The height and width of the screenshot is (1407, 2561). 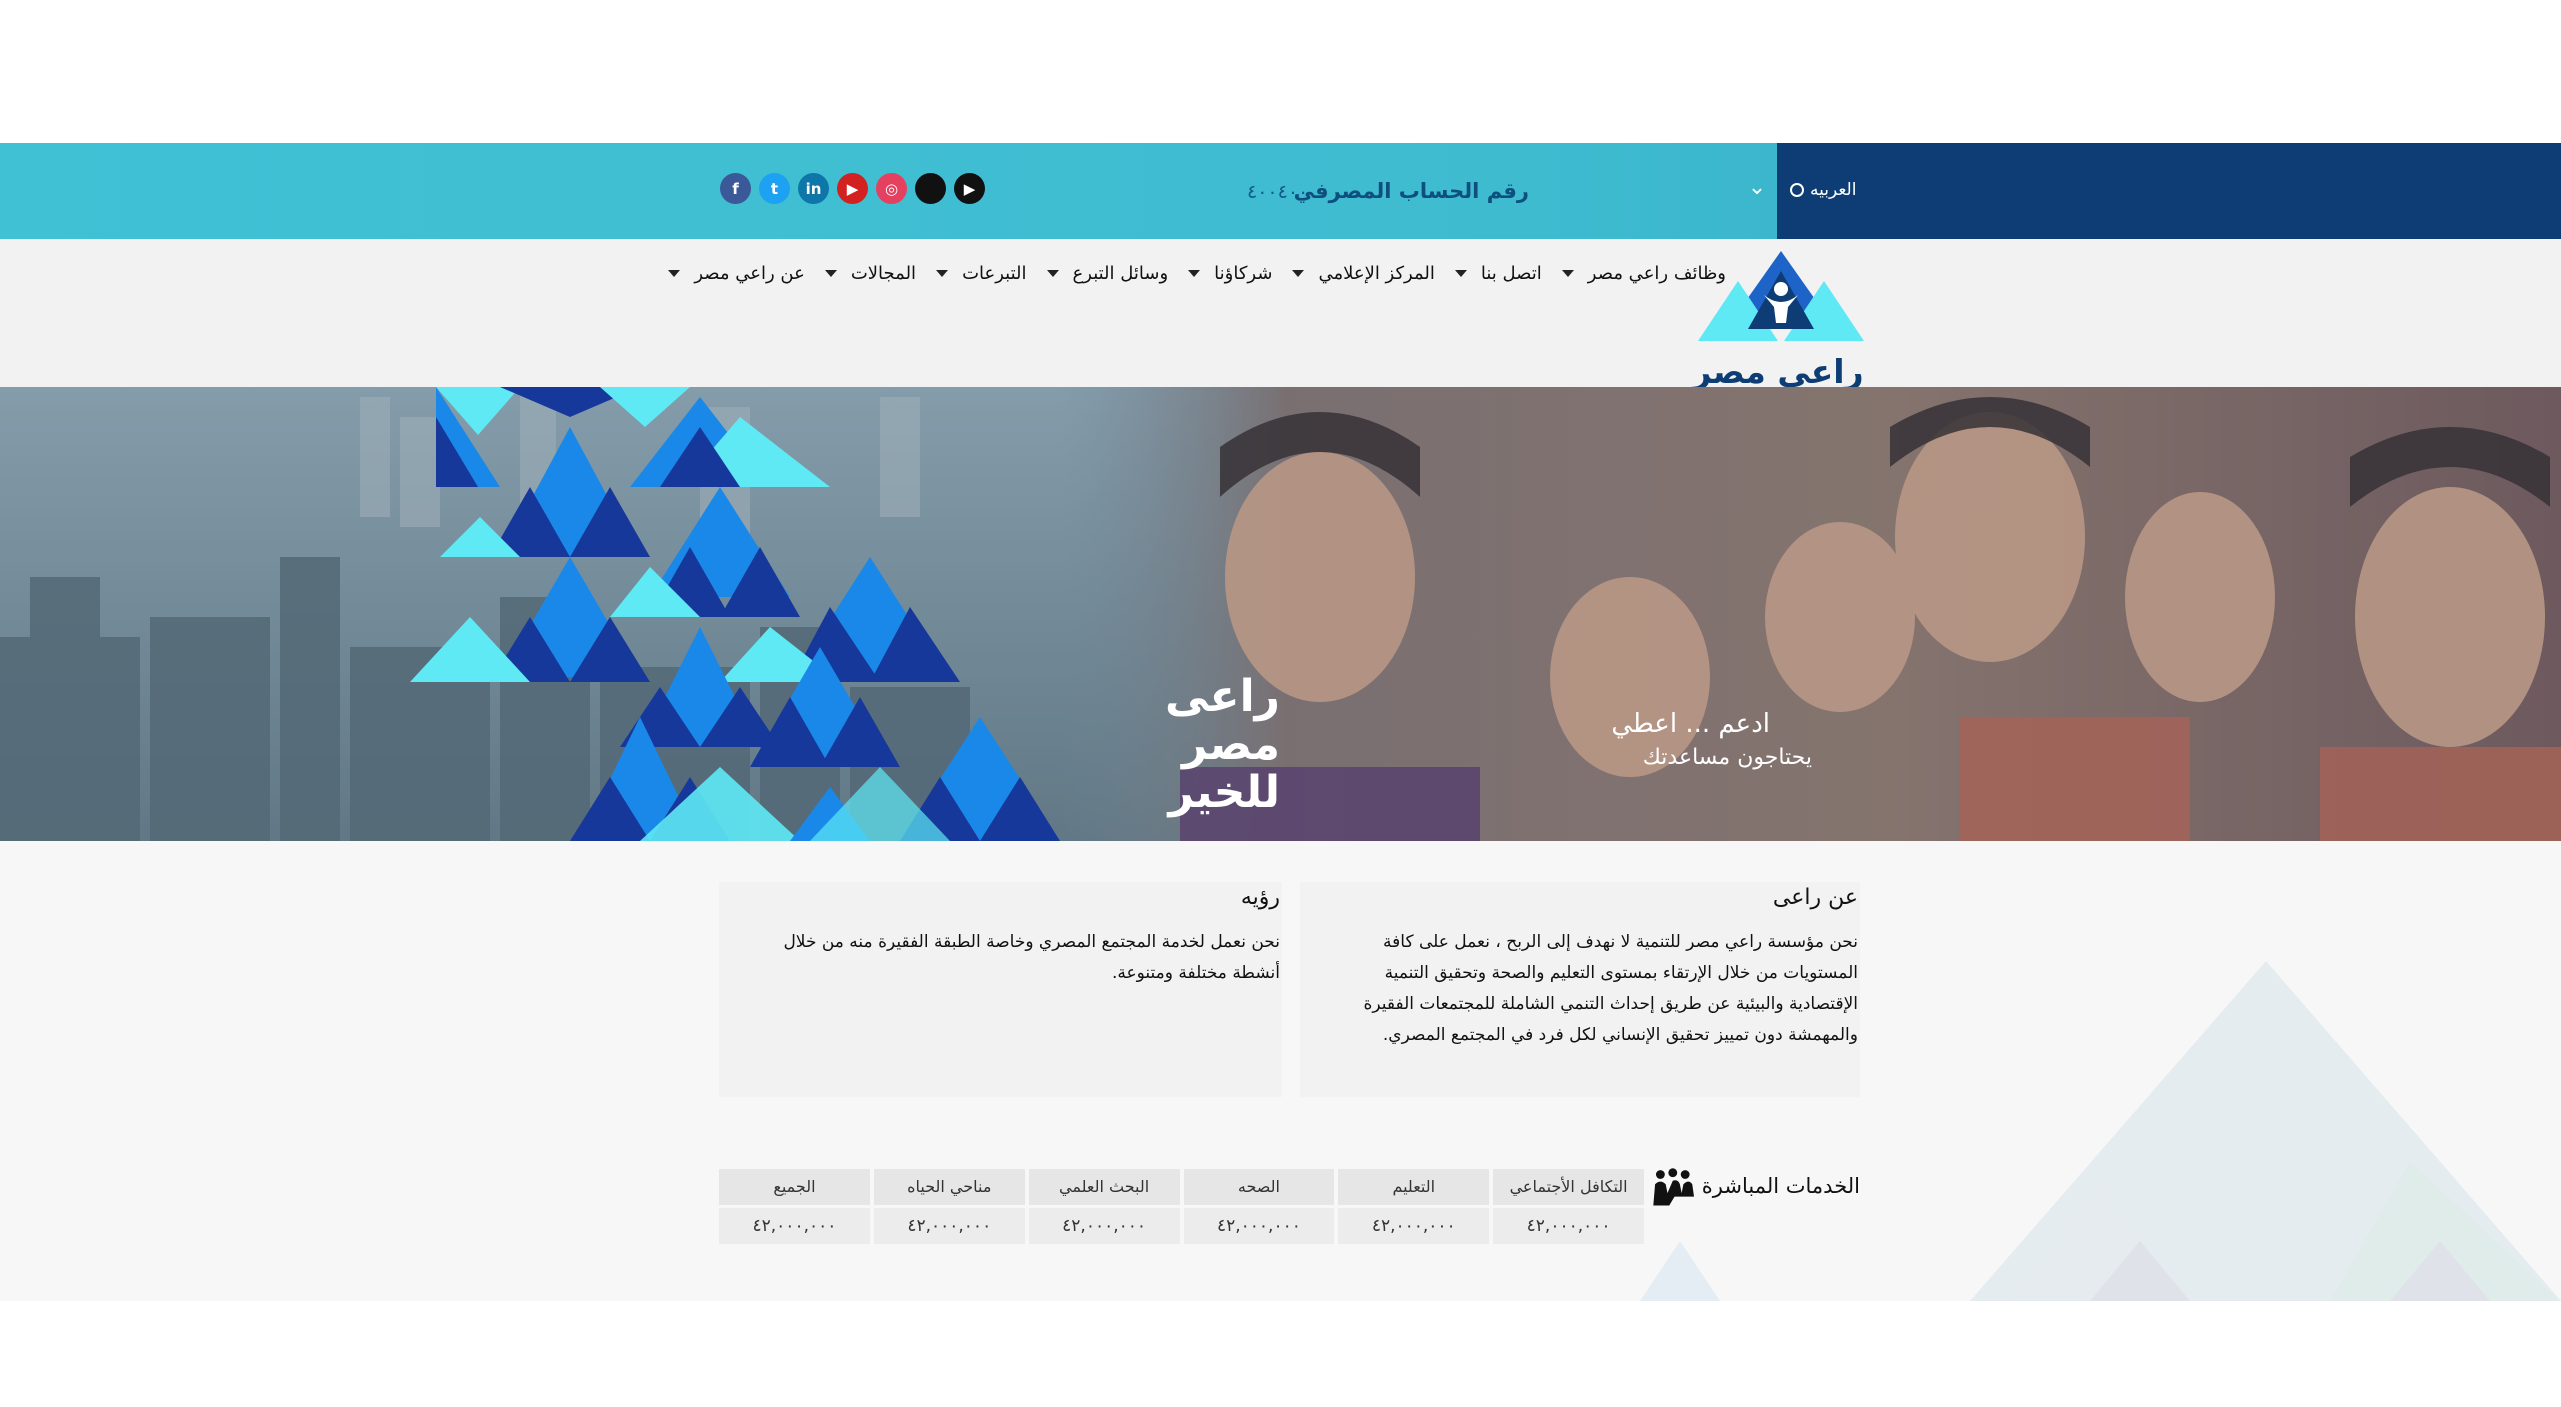 What do you see at coordinates (735, 188) in the screenshot?
I see `facebook-icon: f` at bounding box center [735, 188].